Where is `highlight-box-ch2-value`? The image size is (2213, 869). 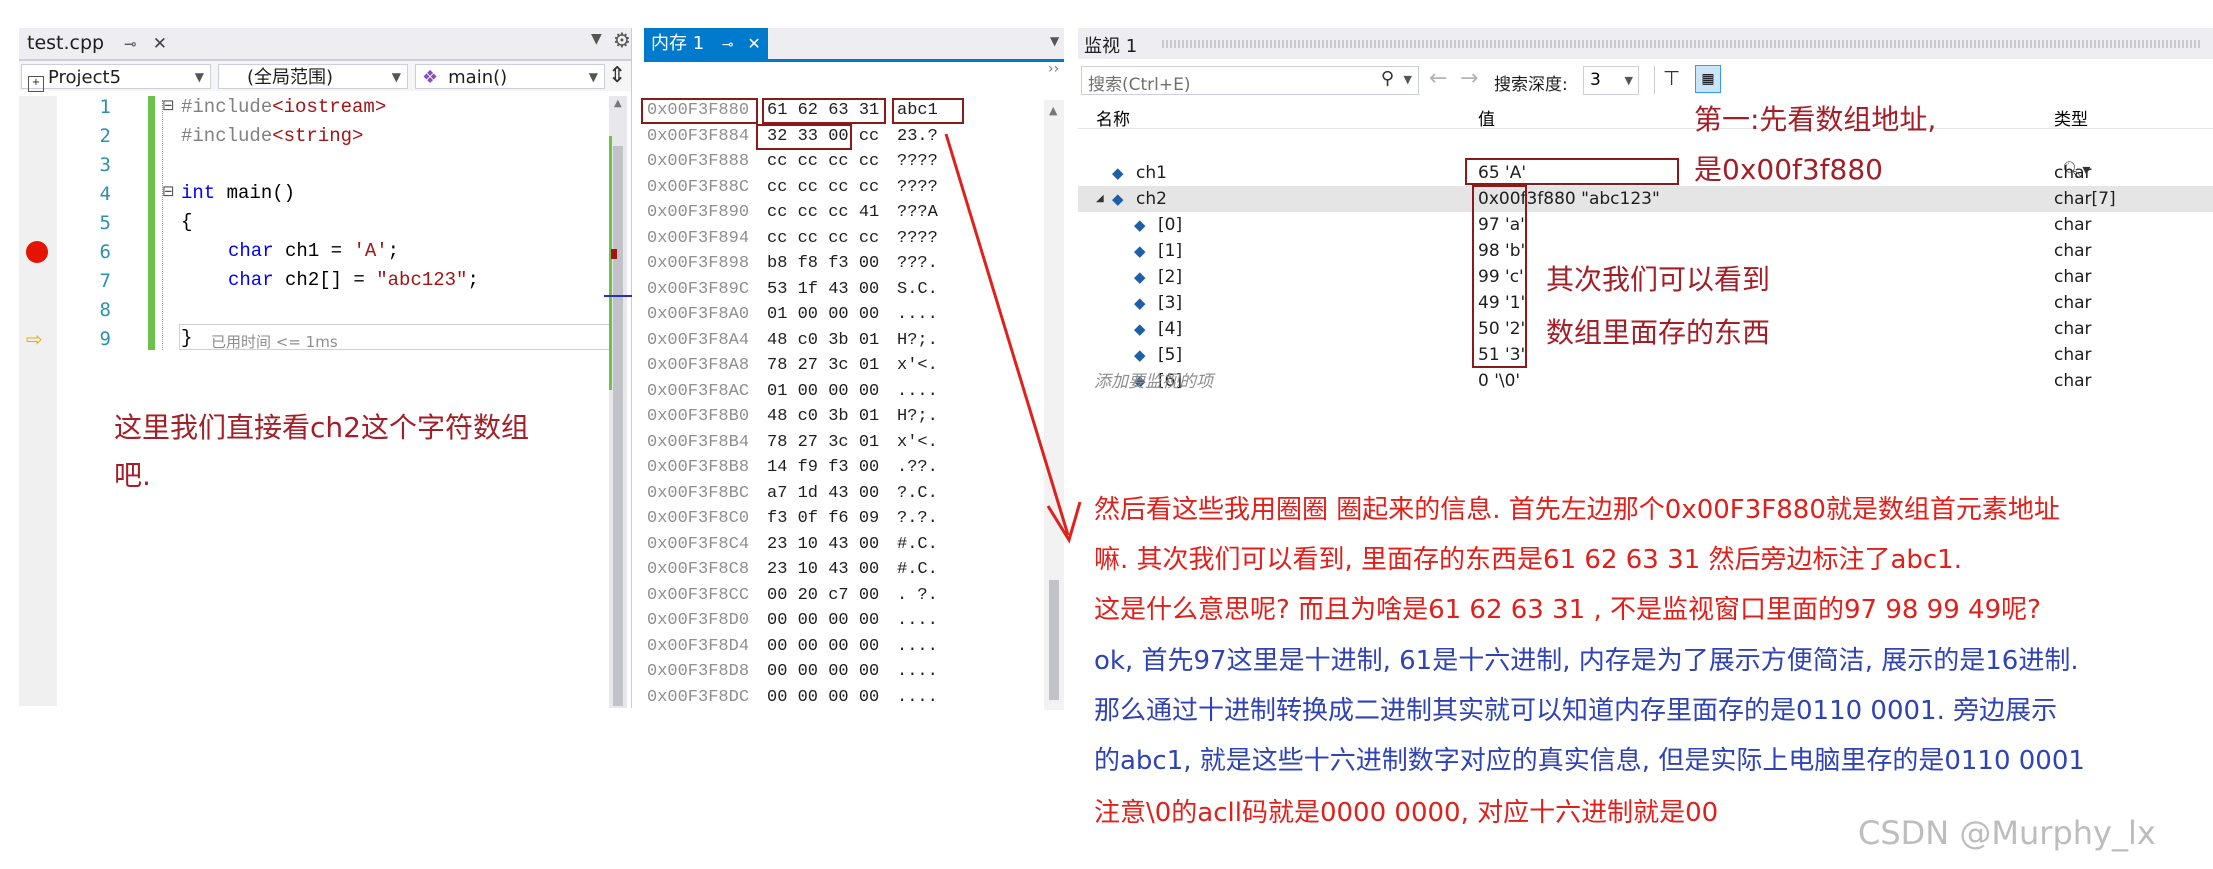 highlight-box-ch2-value is located at coordinates (1572, 171).